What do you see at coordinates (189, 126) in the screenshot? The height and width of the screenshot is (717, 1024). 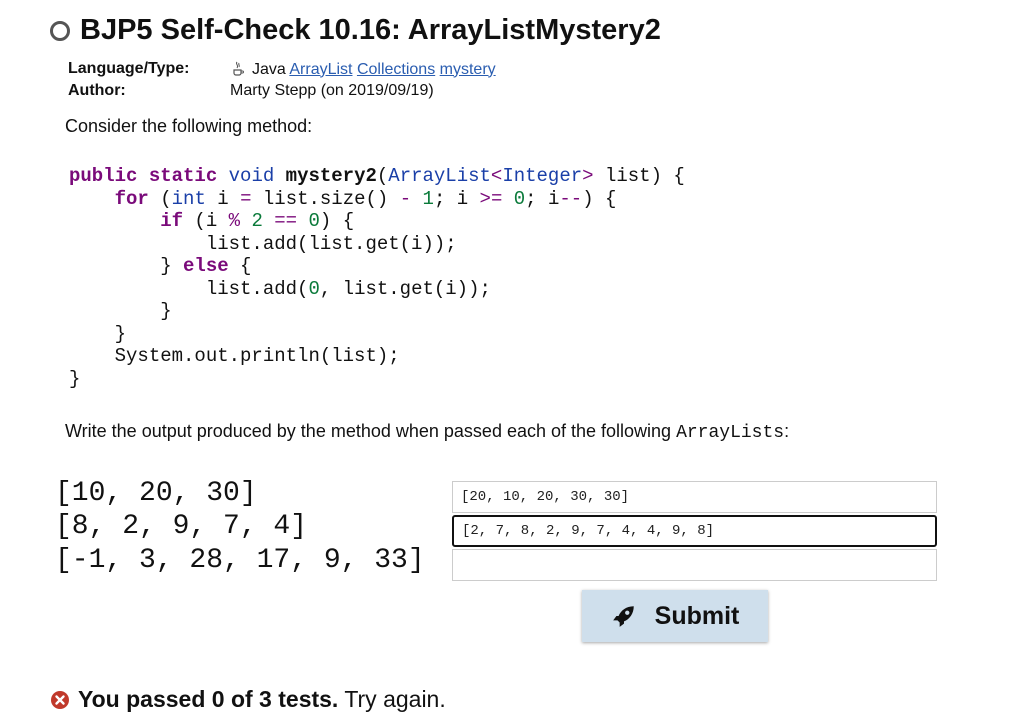 I see `problem-intro: Consider the following method:` at bounding box center [189, 126].